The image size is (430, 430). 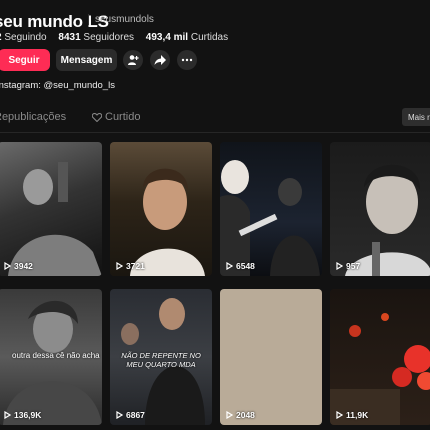 What do you see at coordinates (240, 415) in the screenshot?
I see `view-count: 2048` at bounding box center [240, 415].